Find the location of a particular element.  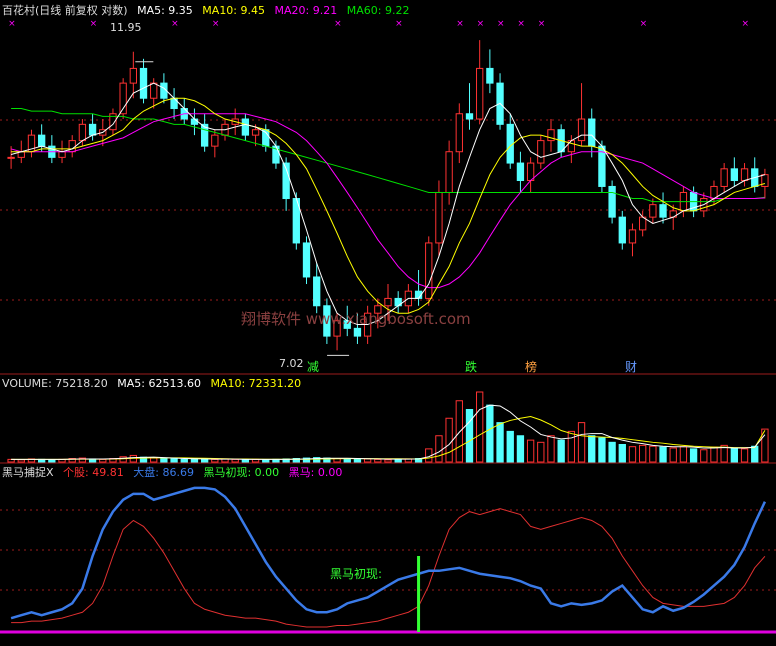

high-label: 11.95 is located at coordinates (126, 27).